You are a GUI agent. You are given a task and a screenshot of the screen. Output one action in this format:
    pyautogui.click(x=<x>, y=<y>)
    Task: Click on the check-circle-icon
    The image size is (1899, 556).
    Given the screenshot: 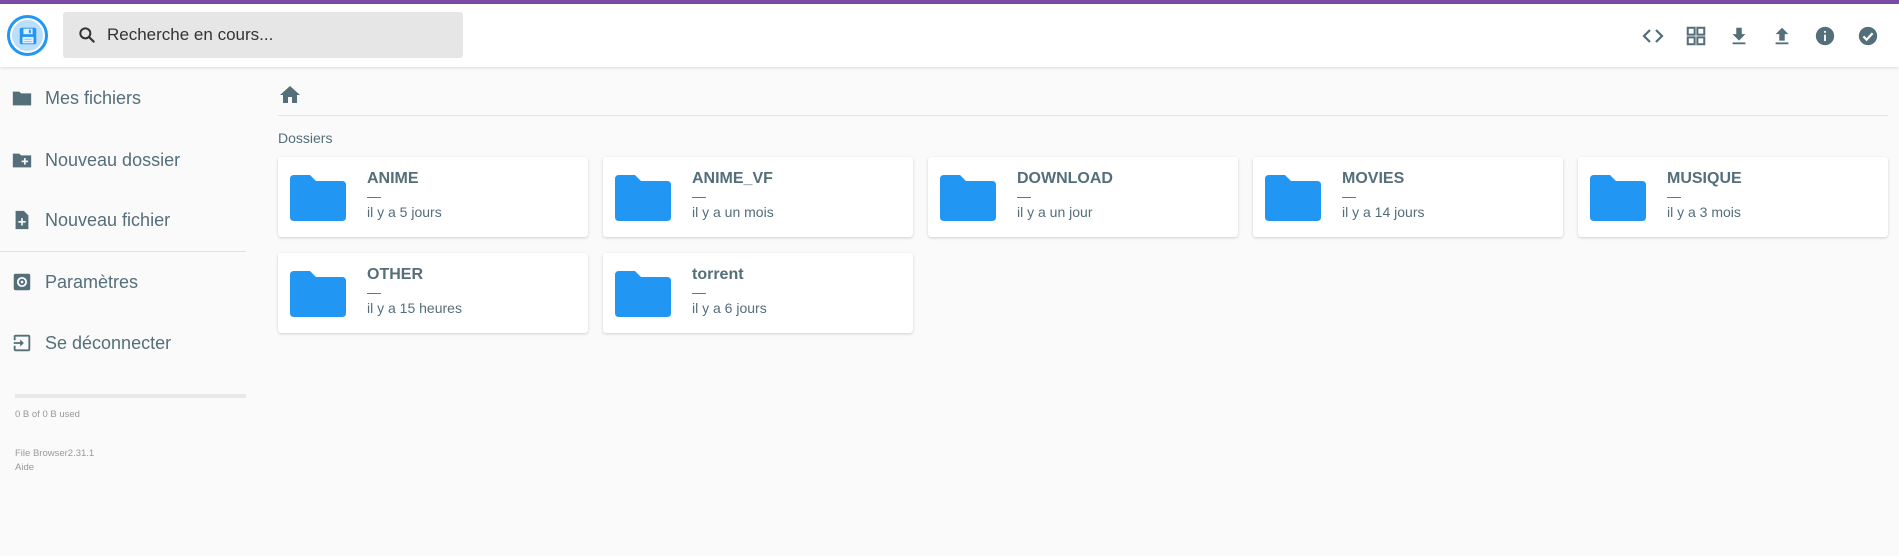 What is the action you would take?
    pyautogui.click(x=1867, y=36)
    